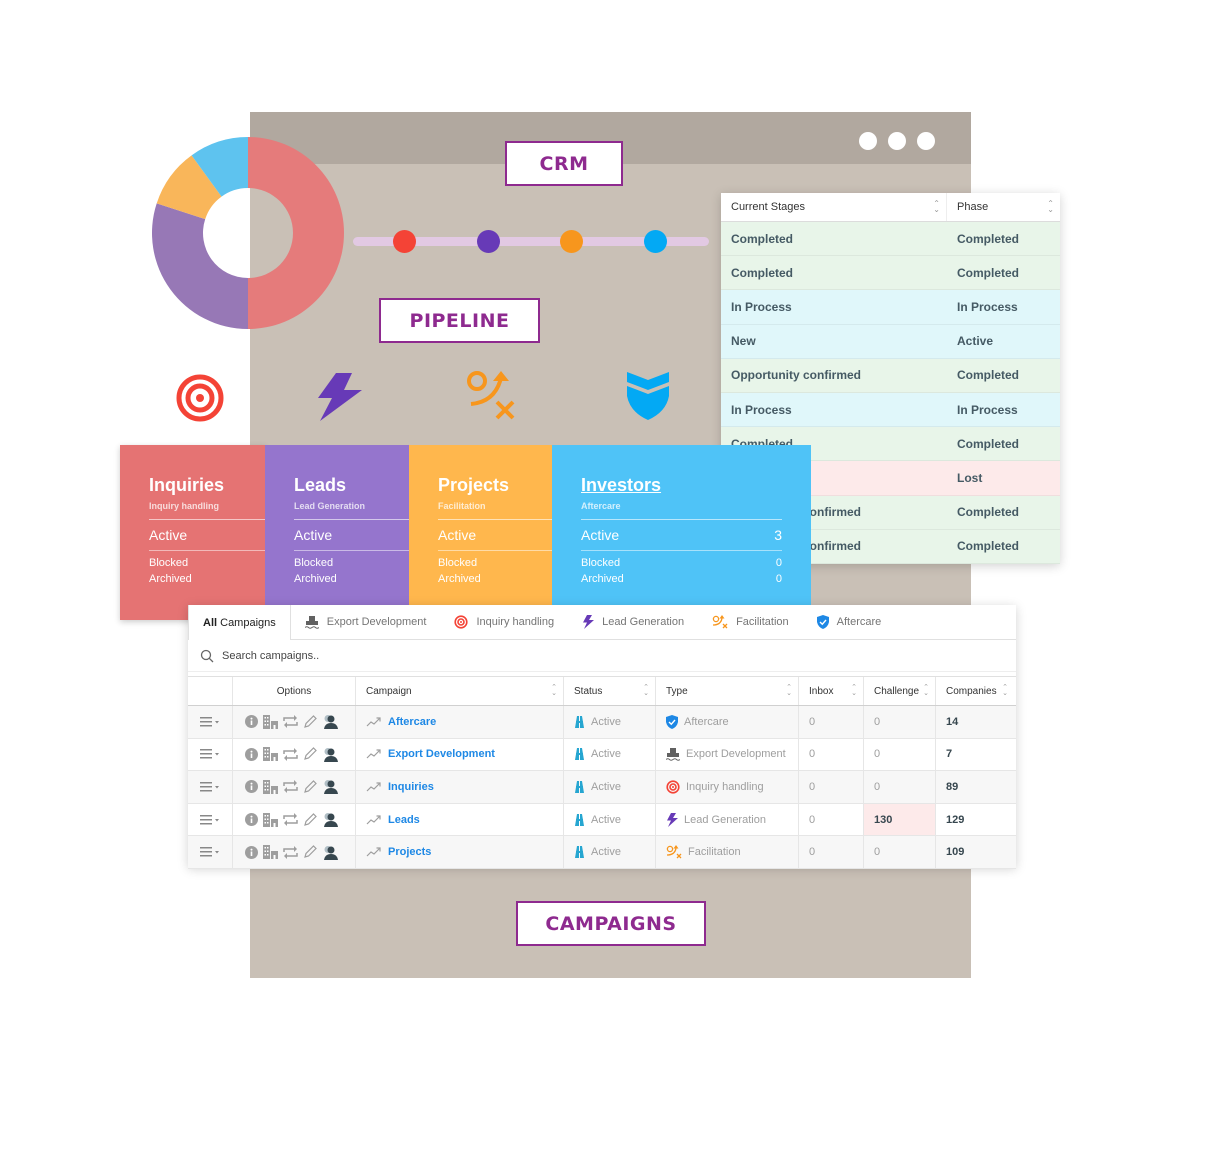  What do you see at coordinates (610, 691) in the screenshot?
I see `column-header-status: Status ⌃ ⌄` at bounding box center [610, 691].